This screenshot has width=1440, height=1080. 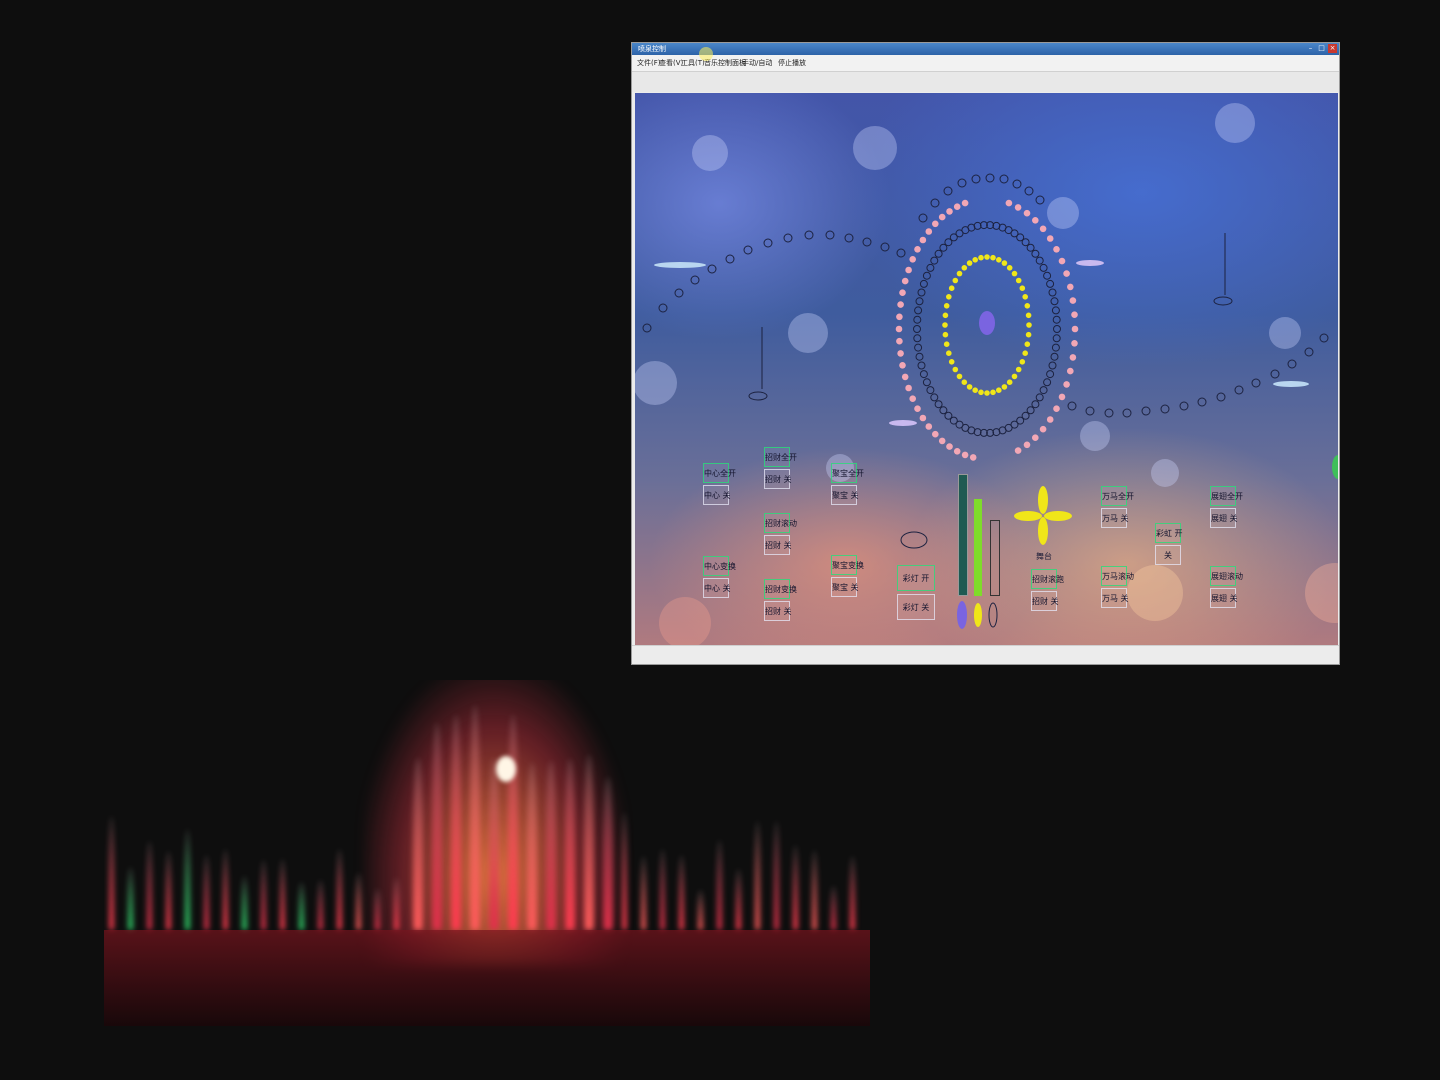 What do you see at coordinates (985, 49) in the screenshot?
I see `titlebar: 喷泉控制 – □ ×` at bounding box center [985, 49].